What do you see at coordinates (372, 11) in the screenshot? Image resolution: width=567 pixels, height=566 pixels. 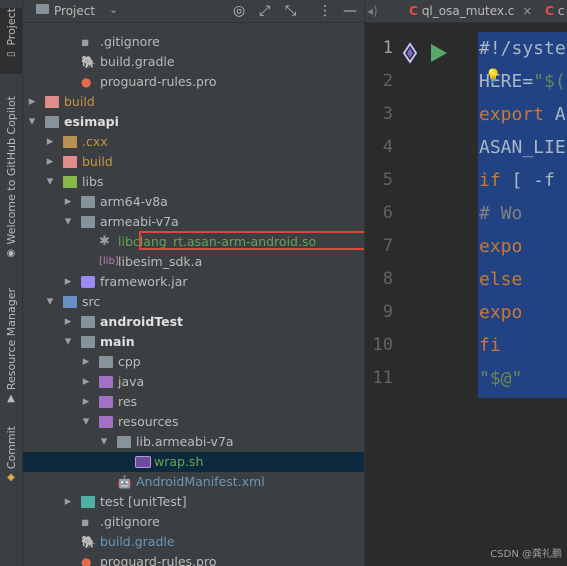 I see `tab-overflow-arrows: ◂)` at bounding box center [372, 11].